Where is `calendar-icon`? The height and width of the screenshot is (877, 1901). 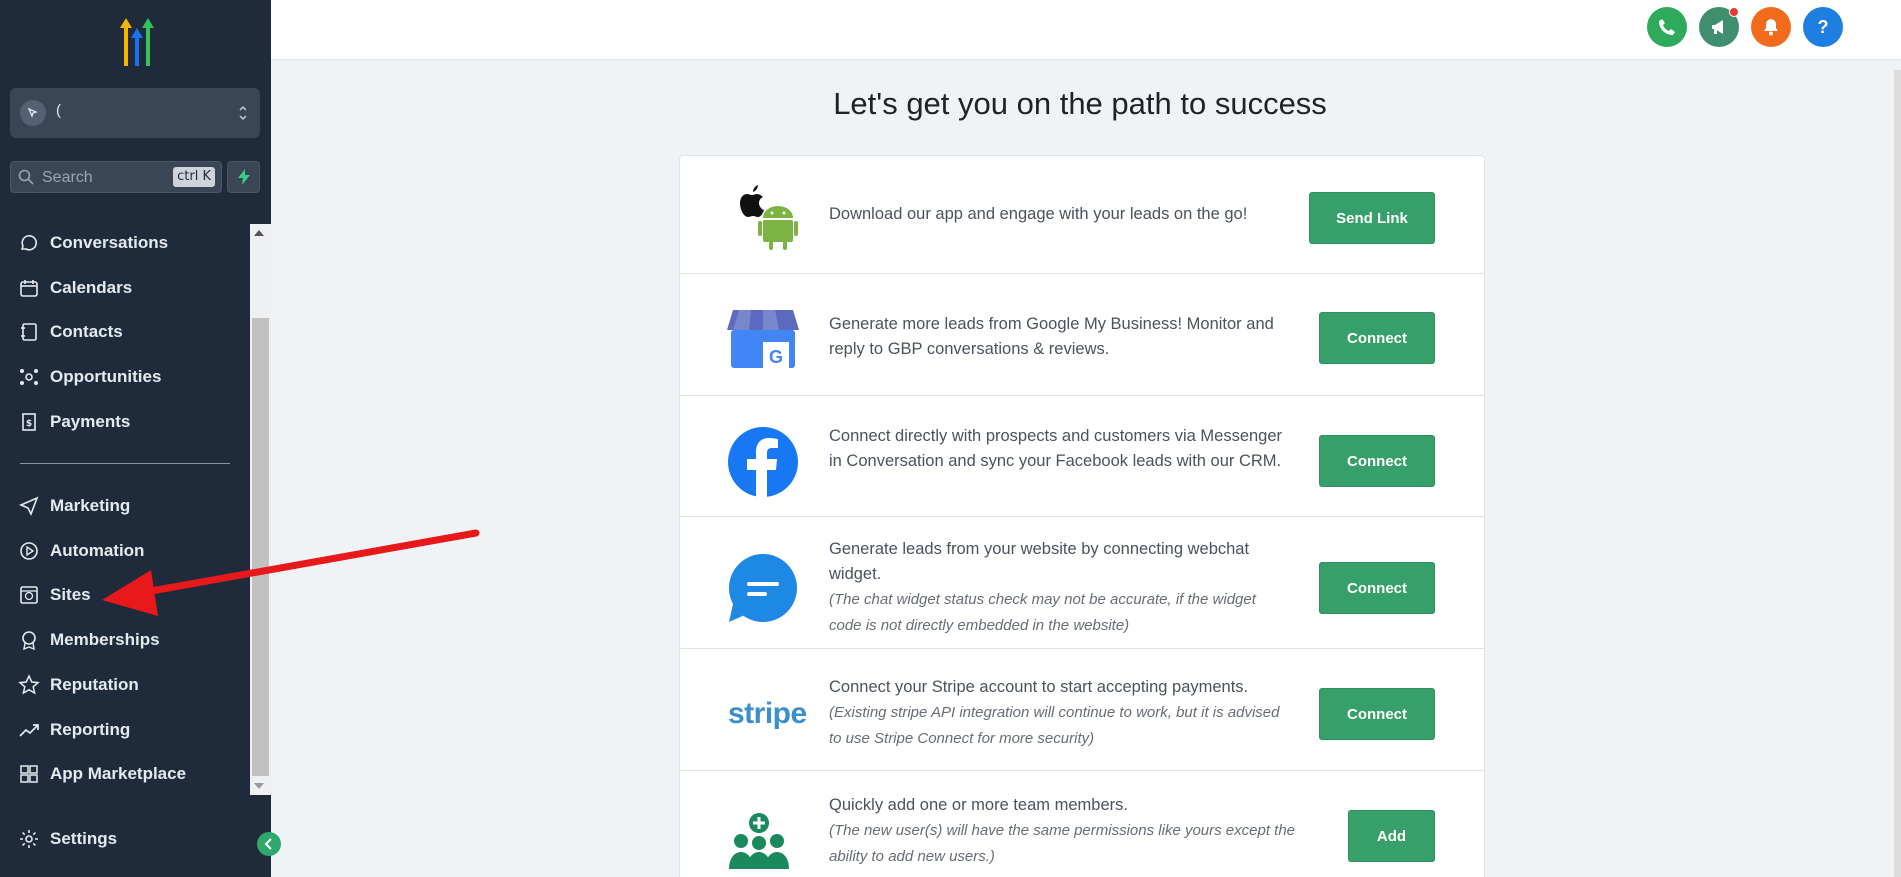 calendar-icon is located at coordinates (29, 288).